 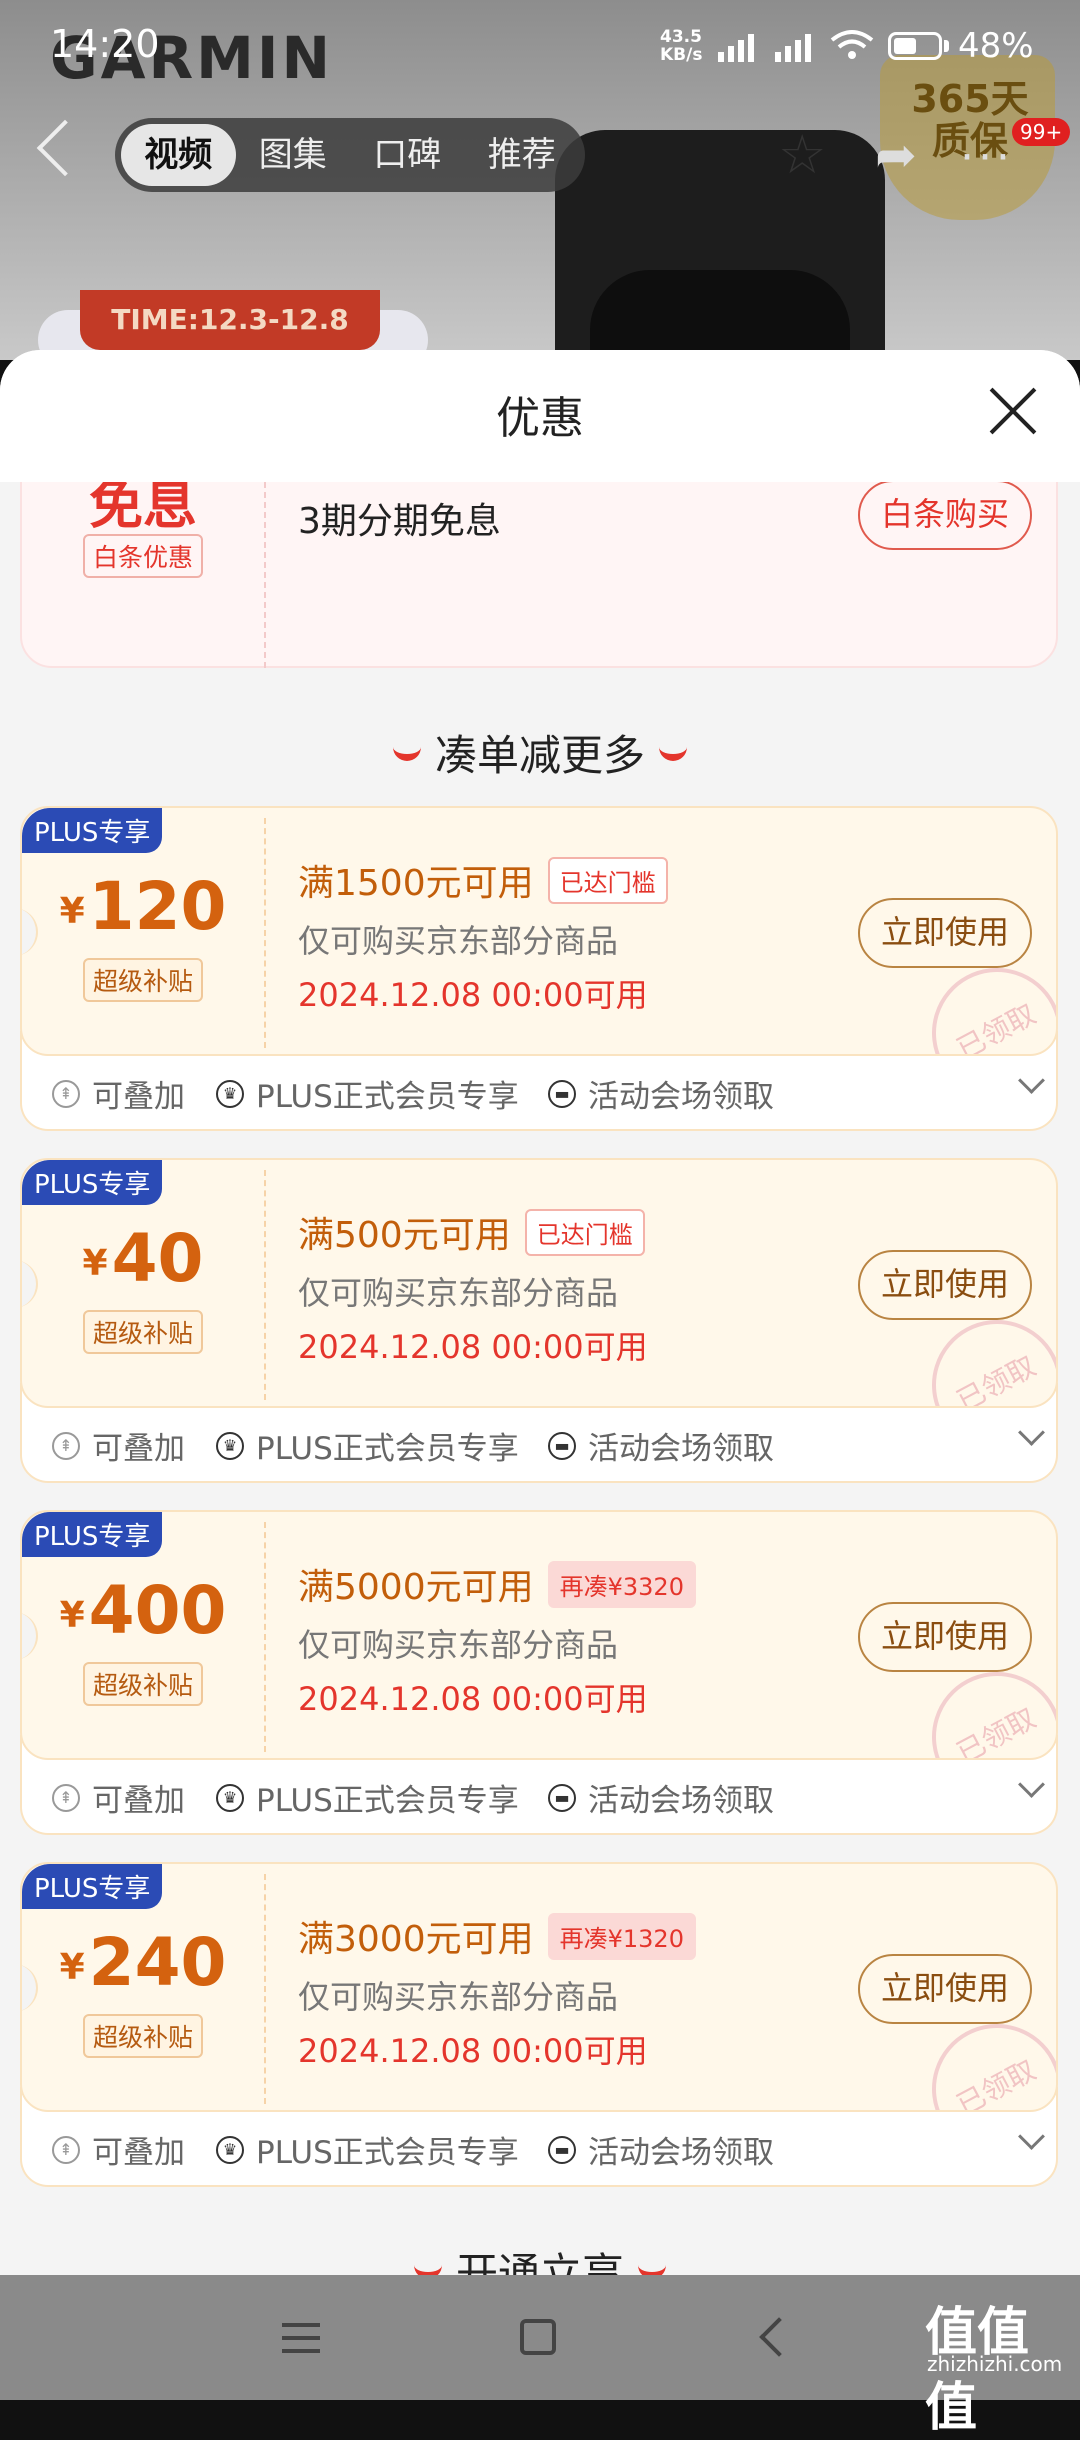 I want to click on more-icon: ···, so click(x=987, y=157).